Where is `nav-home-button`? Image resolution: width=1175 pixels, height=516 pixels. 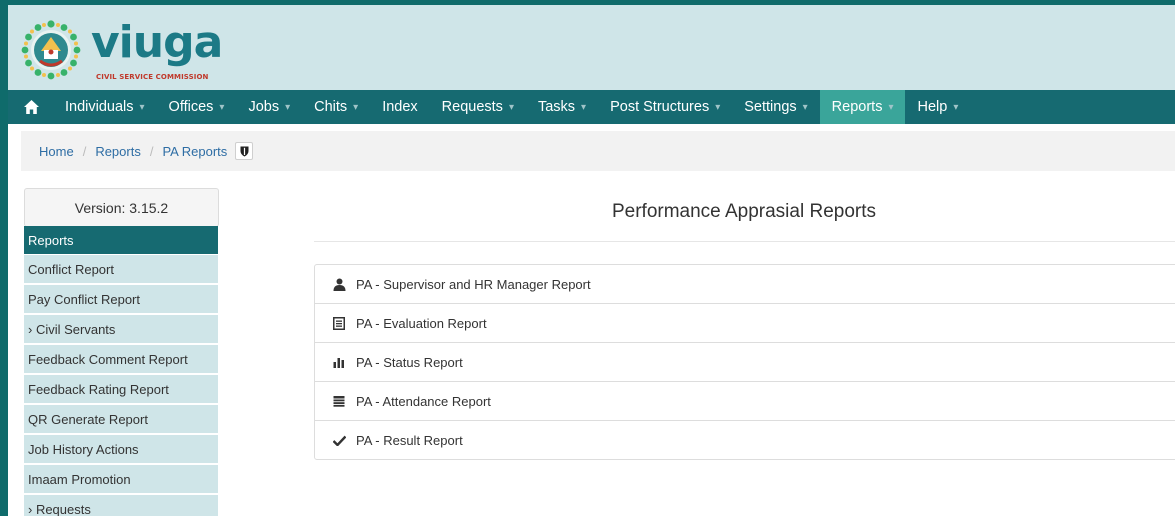 nav-home-button is located at coordinates (30, 107).